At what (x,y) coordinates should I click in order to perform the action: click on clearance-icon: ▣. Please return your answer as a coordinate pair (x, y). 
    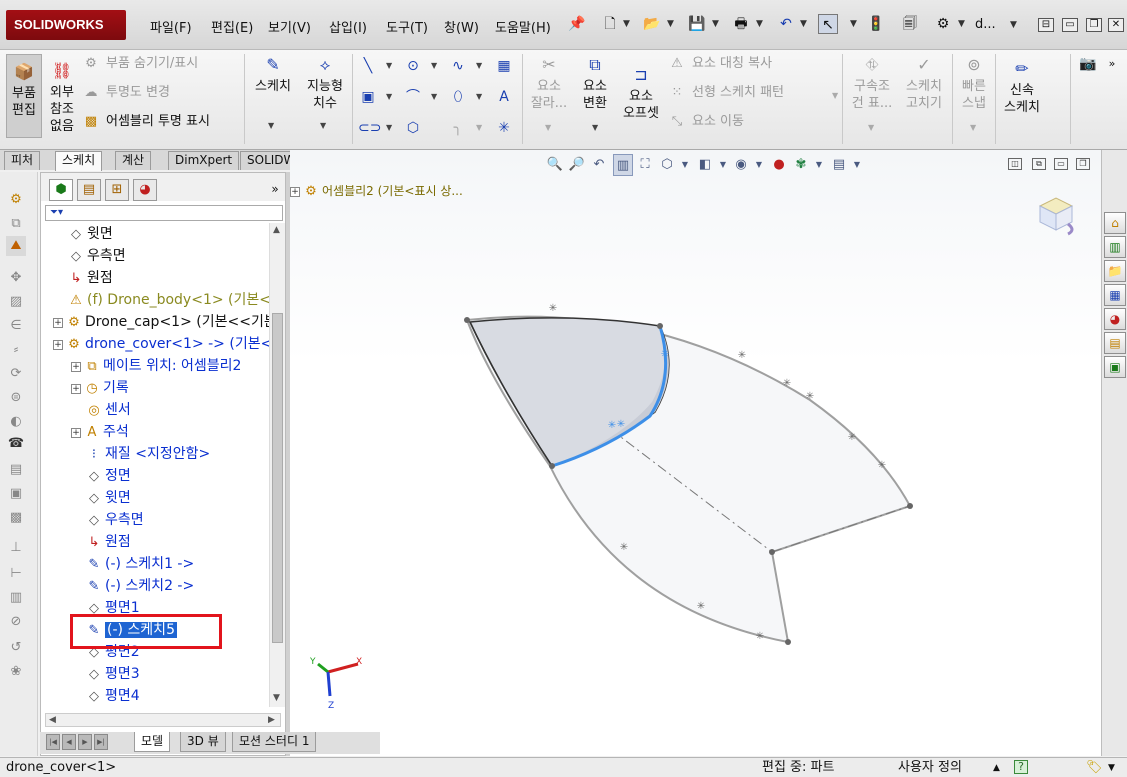
    Looking at the image, I should click on (16, 494).